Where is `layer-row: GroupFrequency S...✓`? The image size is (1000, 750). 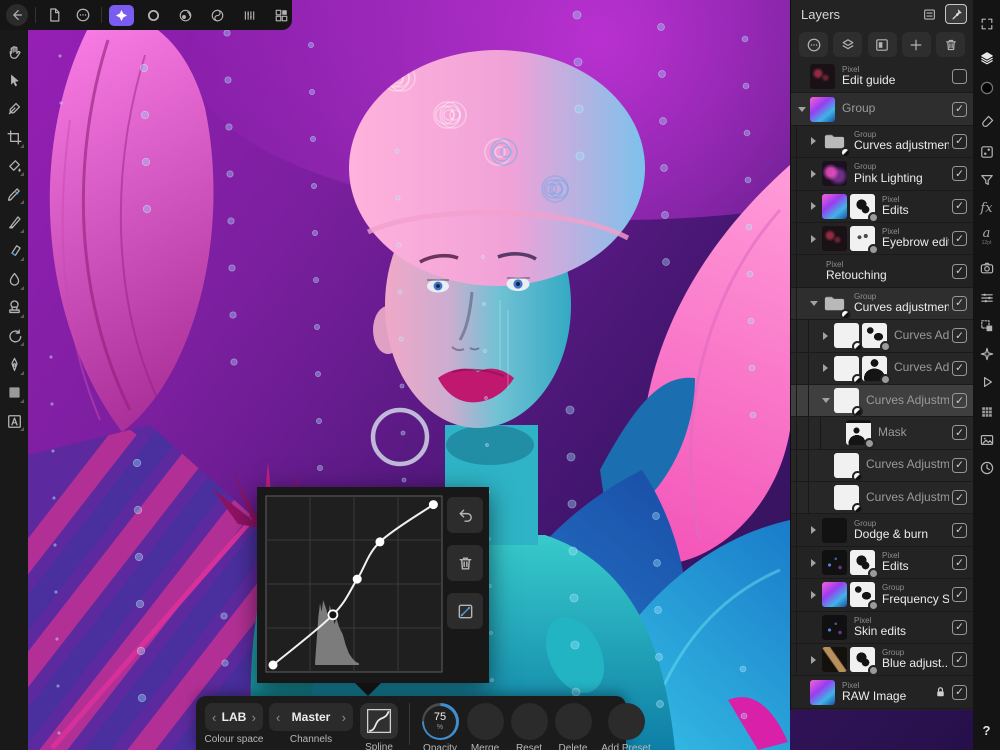
layer-row: GroupFrequency S...✓ is located at coordinates (882, 595).